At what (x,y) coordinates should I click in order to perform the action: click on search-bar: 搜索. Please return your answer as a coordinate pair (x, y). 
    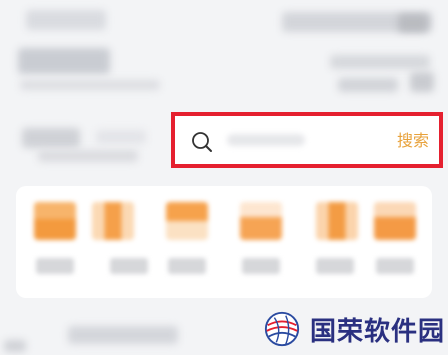
    Looking at the image, I should click on (307, 140).